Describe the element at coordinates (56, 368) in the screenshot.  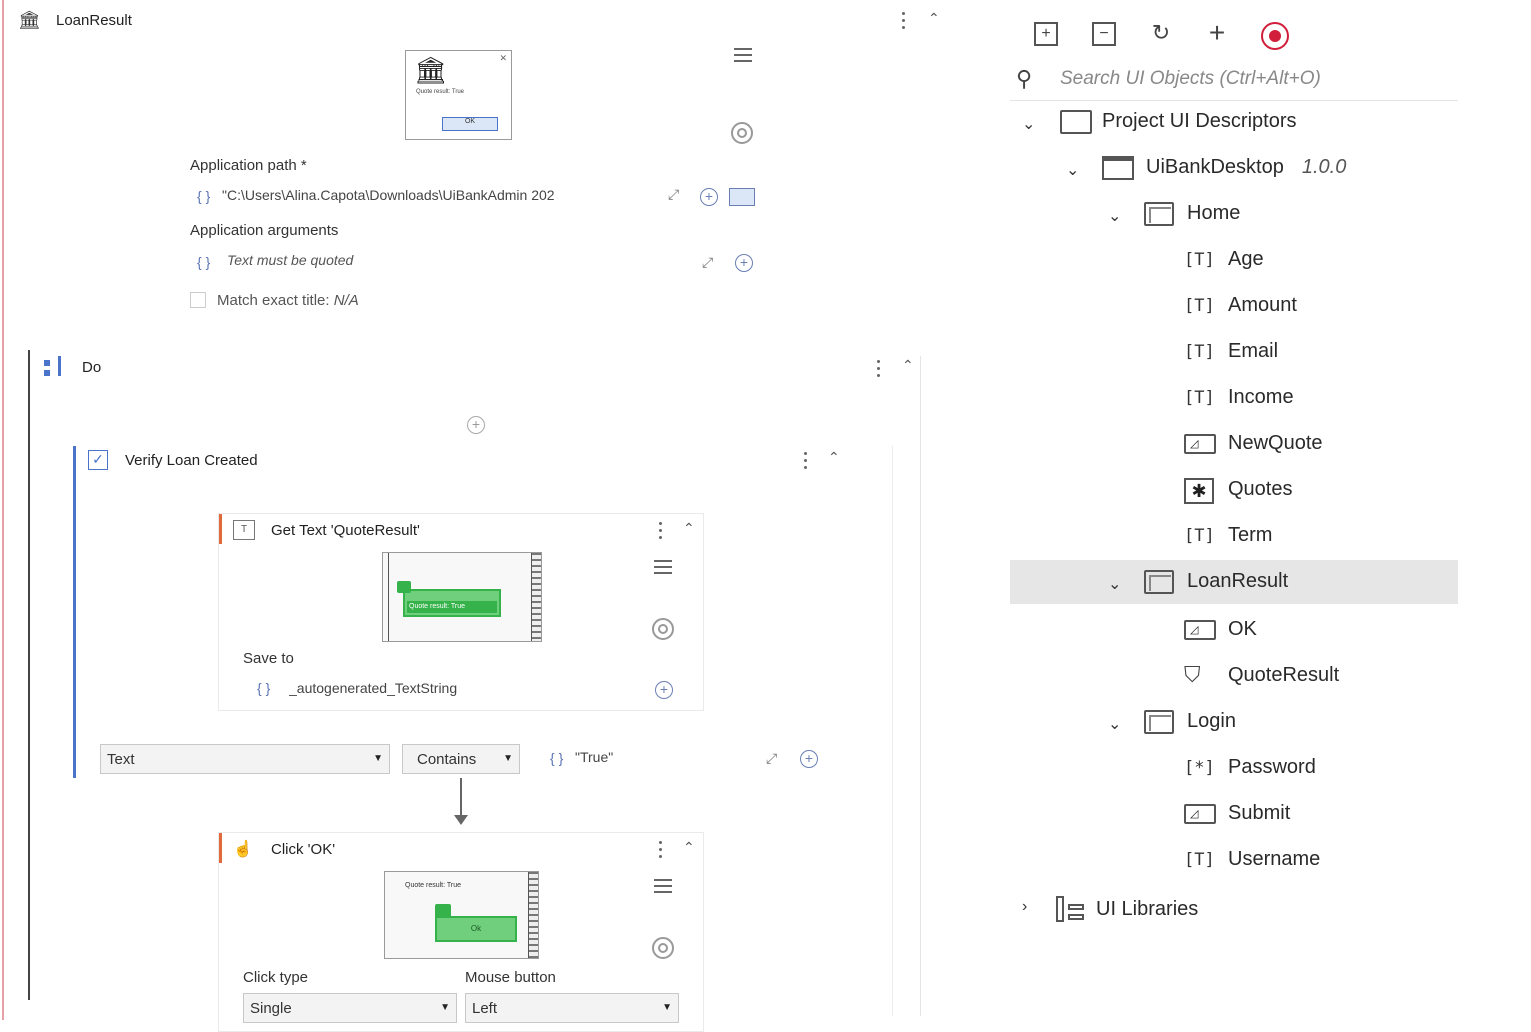
I see `sequence-icon` at that location.